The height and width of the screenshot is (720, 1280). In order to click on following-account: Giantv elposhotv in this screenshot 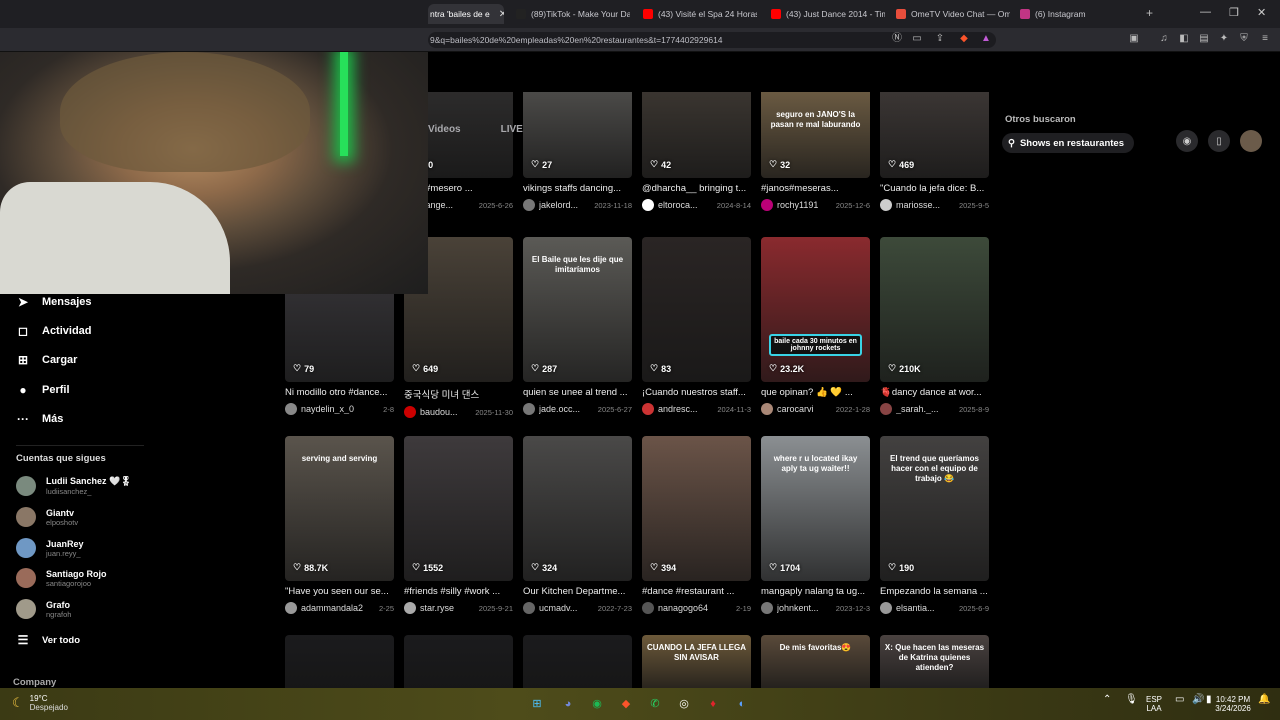, I will do `click(47, 517)`.